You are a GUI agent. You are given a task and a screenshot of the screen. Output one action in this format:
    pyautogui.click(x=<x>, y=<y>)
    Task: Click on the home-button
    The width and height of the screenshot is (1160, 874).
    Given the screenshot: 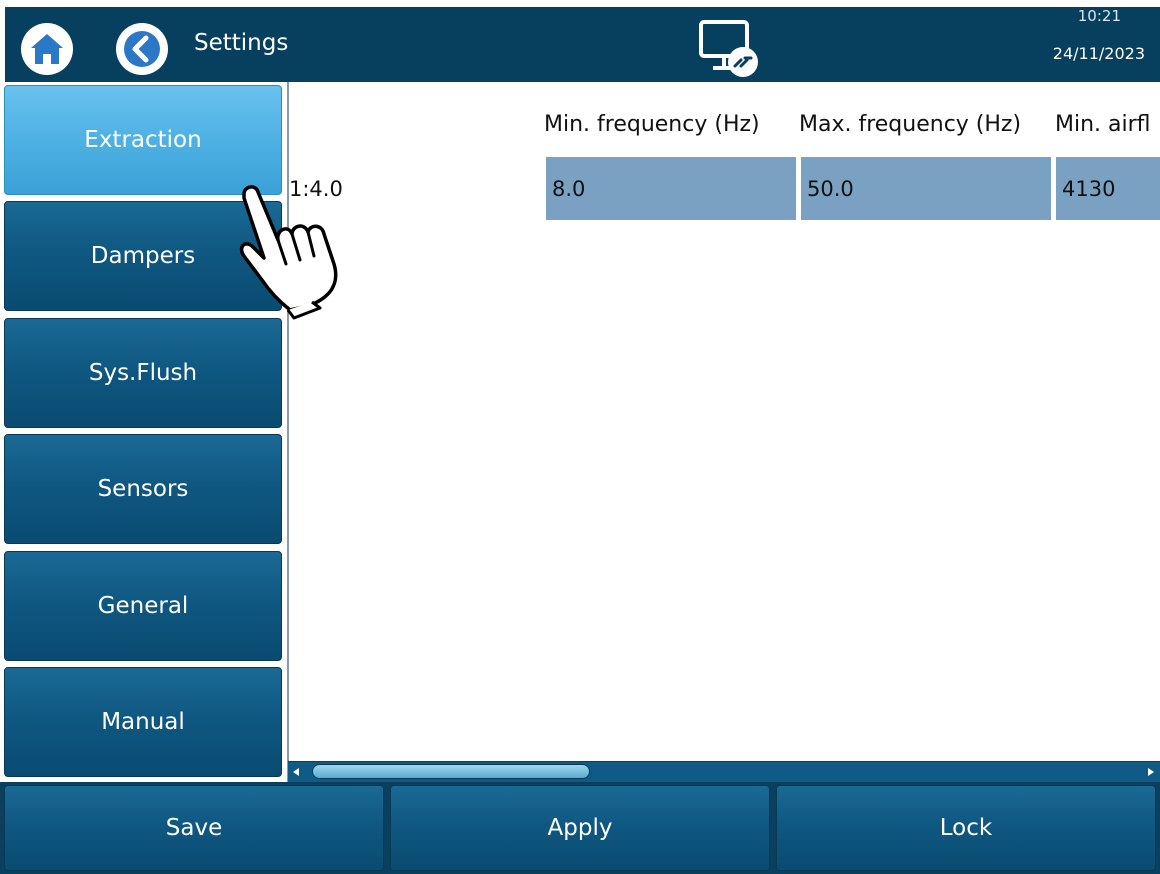 What is the action you would take?
    pyautogui.click(x=47, y=49)
    